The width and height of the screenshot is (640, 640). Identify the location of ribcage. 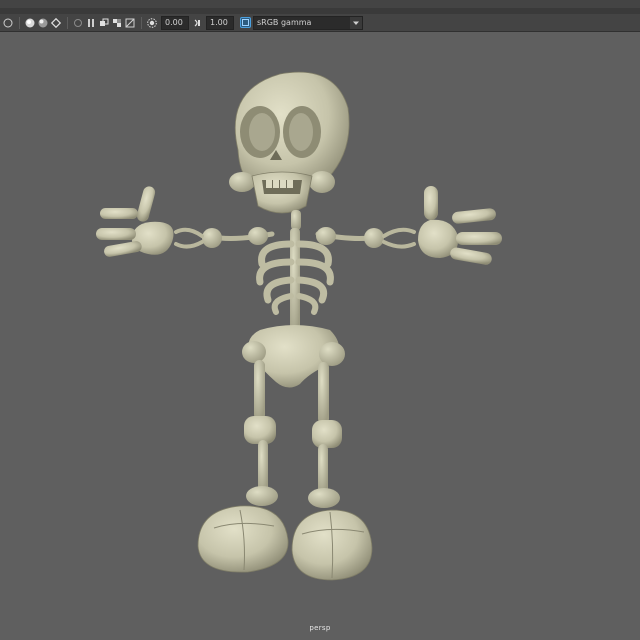
(295, 283).